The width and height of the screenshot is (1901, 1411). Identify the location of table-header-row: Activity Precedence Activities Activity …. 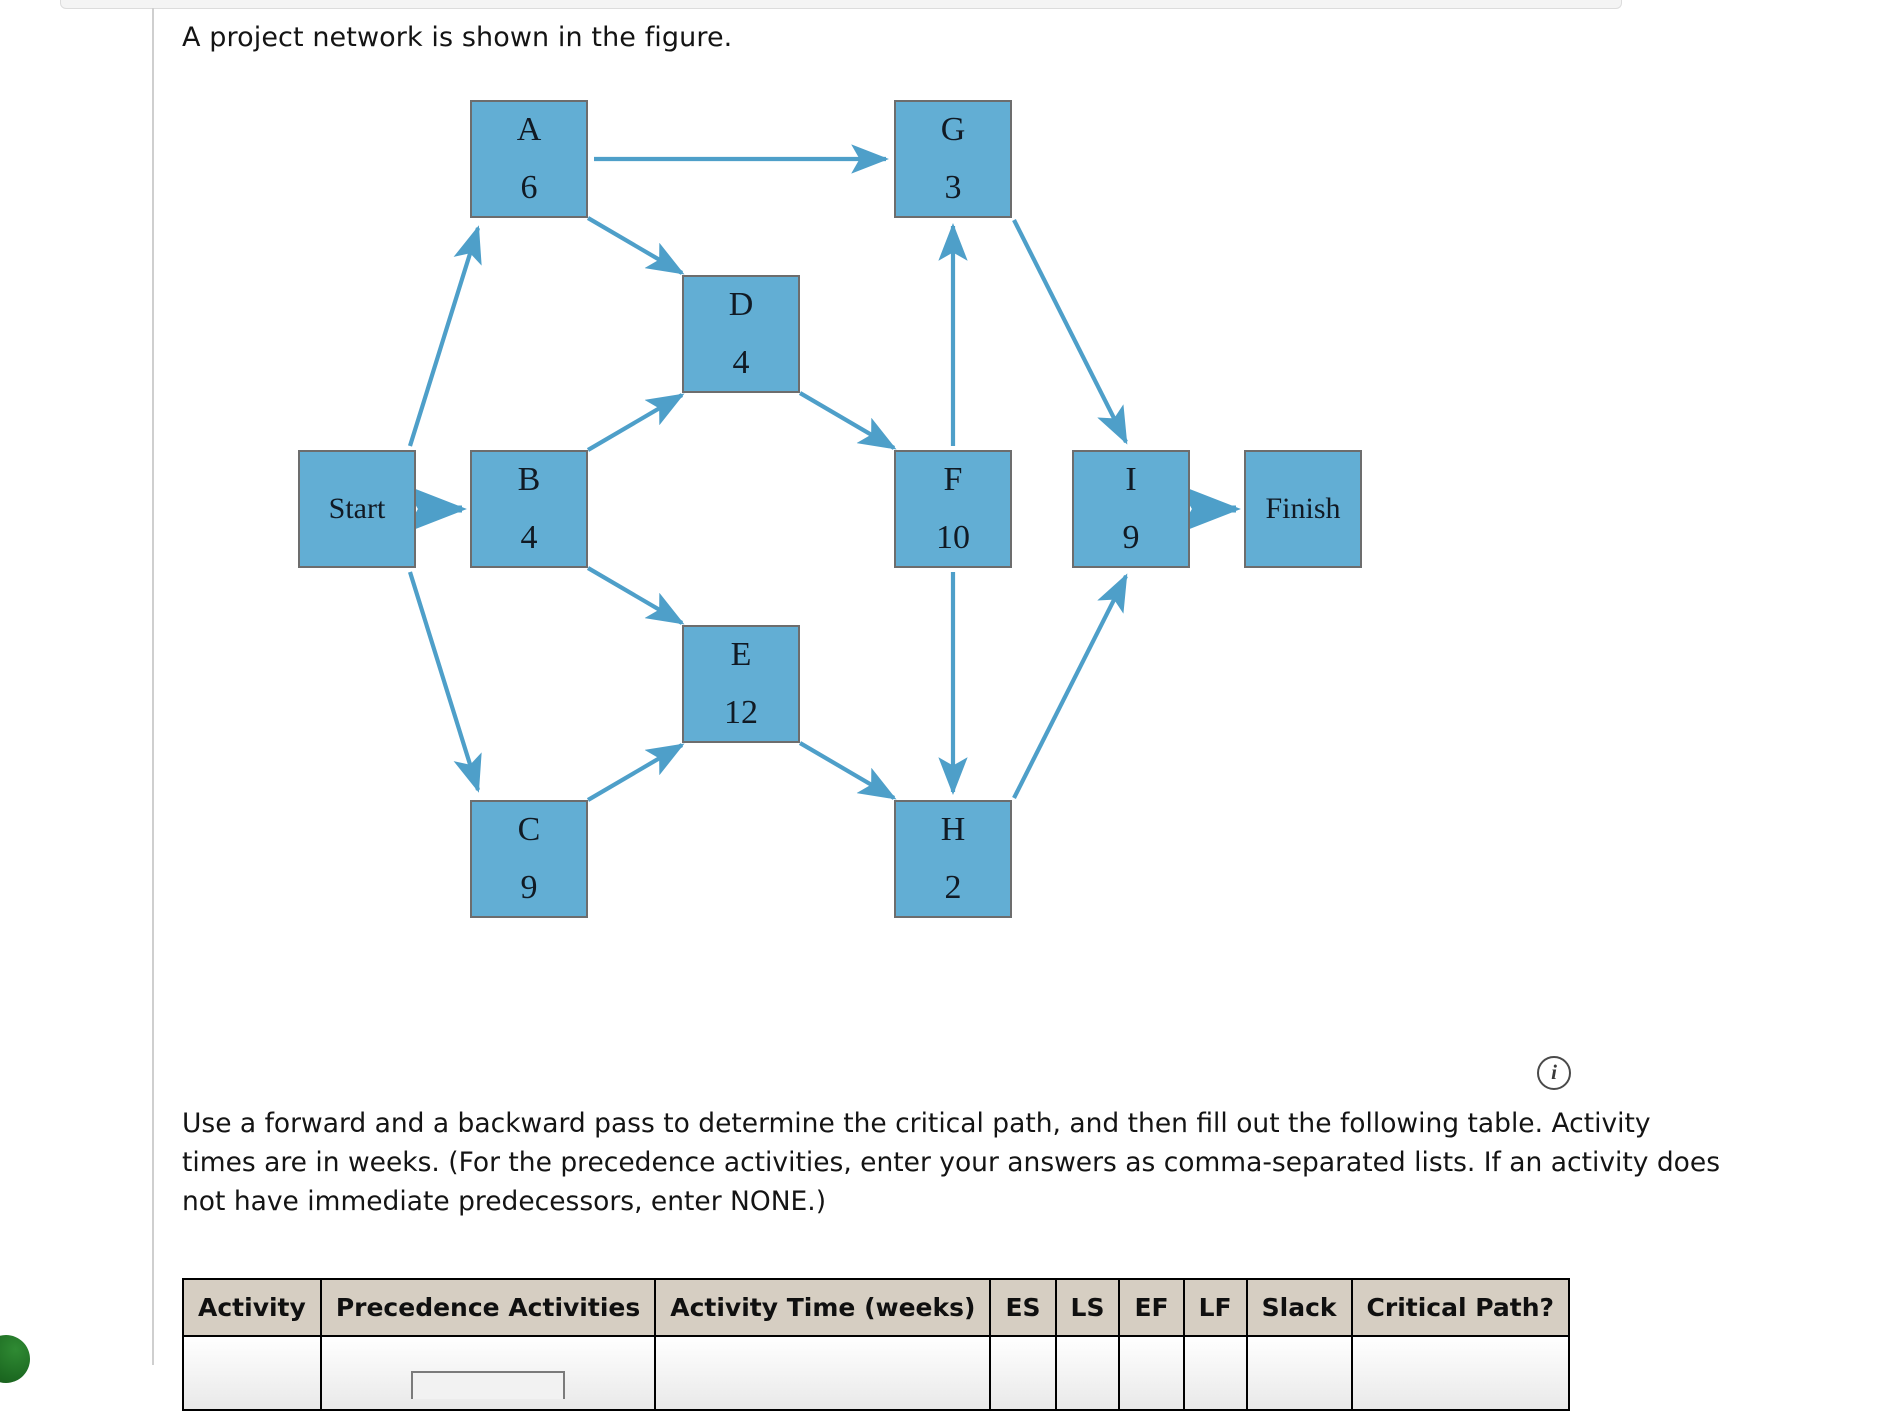
(876, 1307).